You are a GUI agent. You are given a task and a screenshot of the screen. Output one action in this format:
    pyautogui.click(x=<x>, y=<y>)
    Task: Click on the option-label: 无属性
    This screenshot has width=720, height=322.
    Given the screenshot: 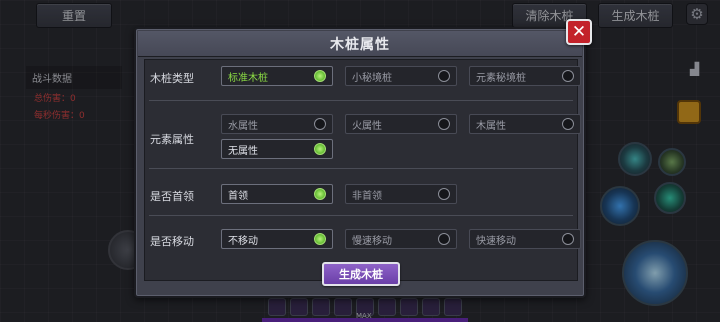 What is the action you would take?
    pyautogui.click(x=243, y=151)
    